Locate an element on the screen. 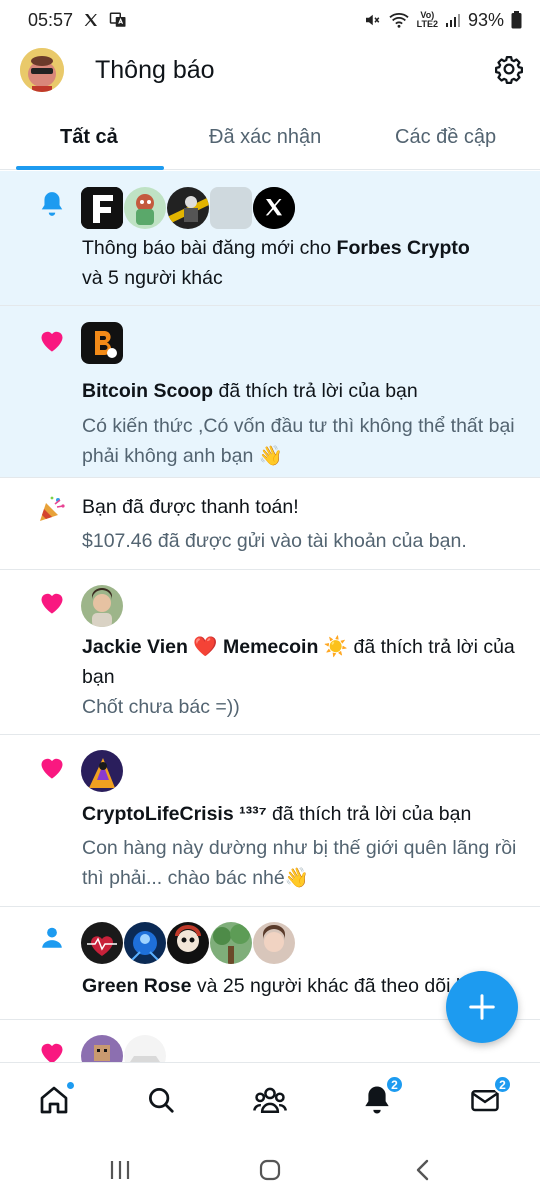 This screenshot has height=1200, width=540. notification-text-post: và 5 người khác is located at coordinates (152, 278).